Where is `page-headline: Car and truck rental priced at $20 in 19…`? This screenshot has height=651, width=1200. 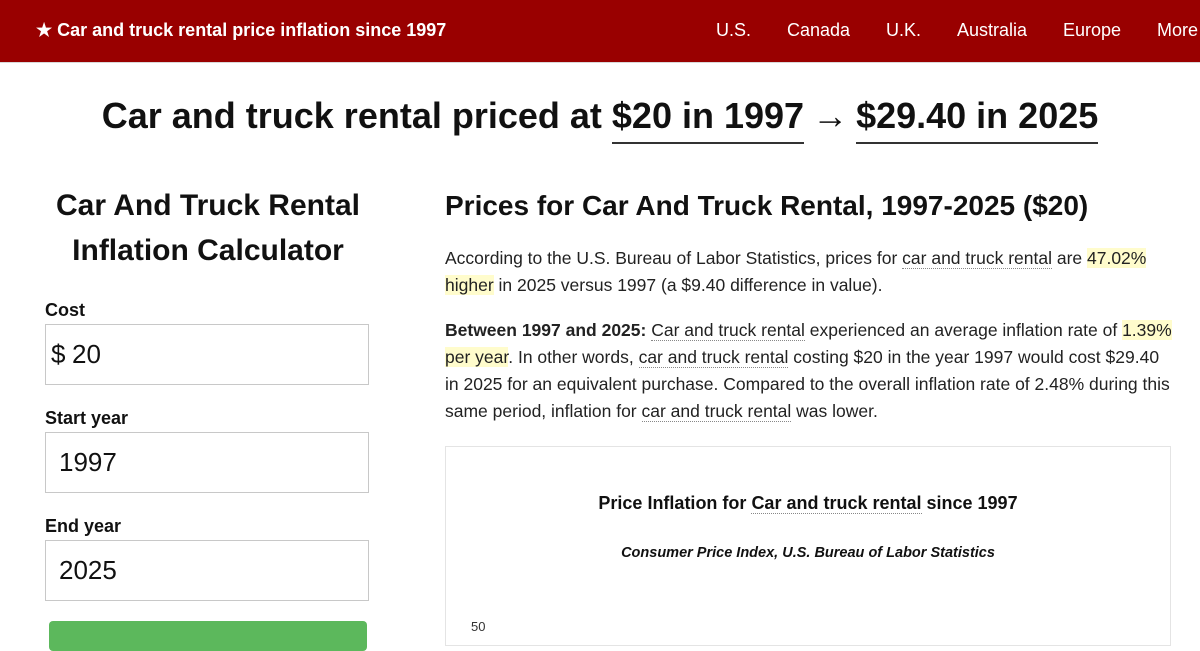 page-headline: Car and truck rental priced at $20 in 19… is located at coordinates (600, 119).